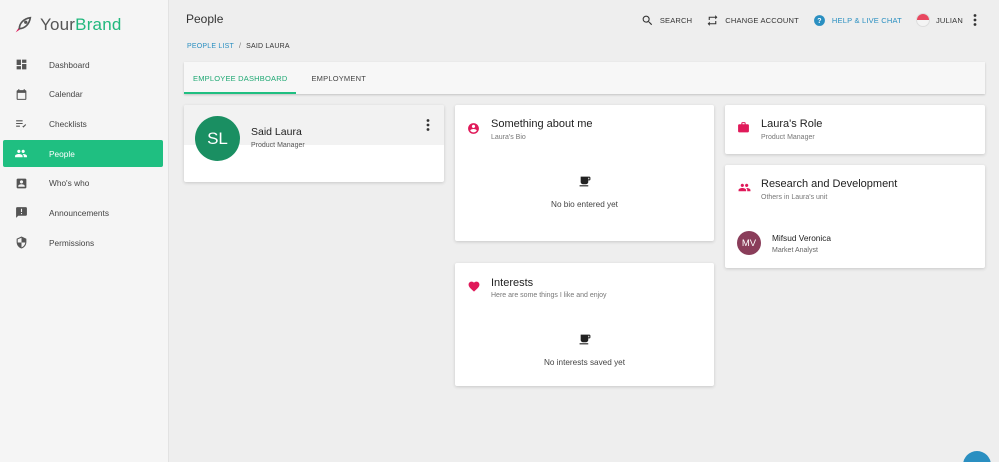 Image resolution: width=999 pixels, height=462 pixels. I want to click on sidebar-item-label: Announcements, so click(79, 212).